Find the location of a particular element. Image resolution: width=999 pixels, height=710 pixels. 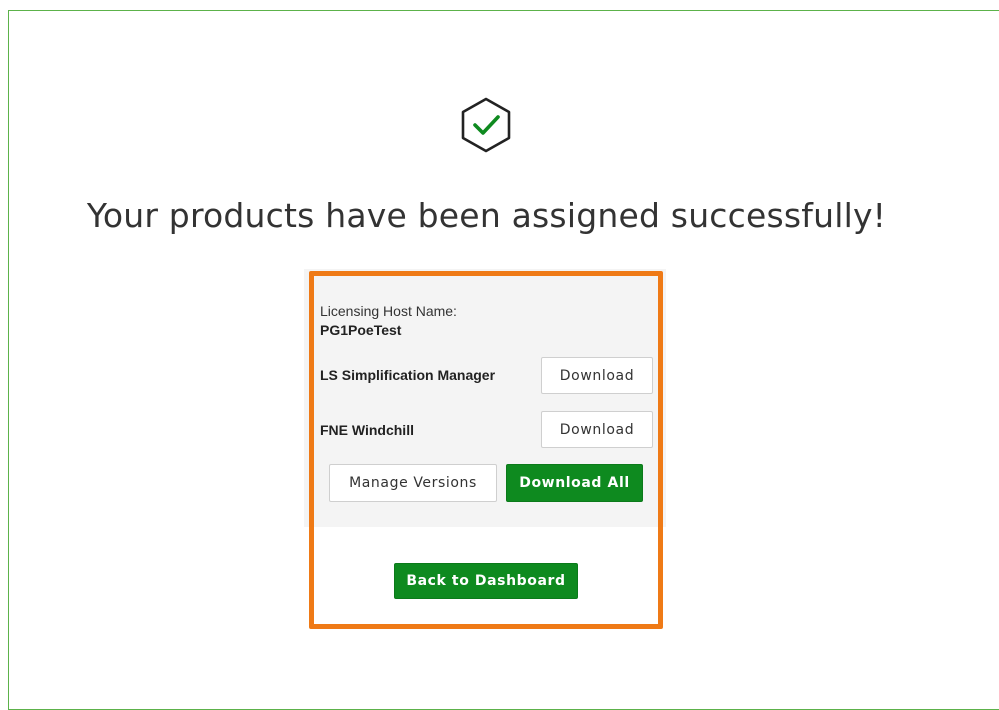

check-hexagon-icon is located at coordinates (486, 125).